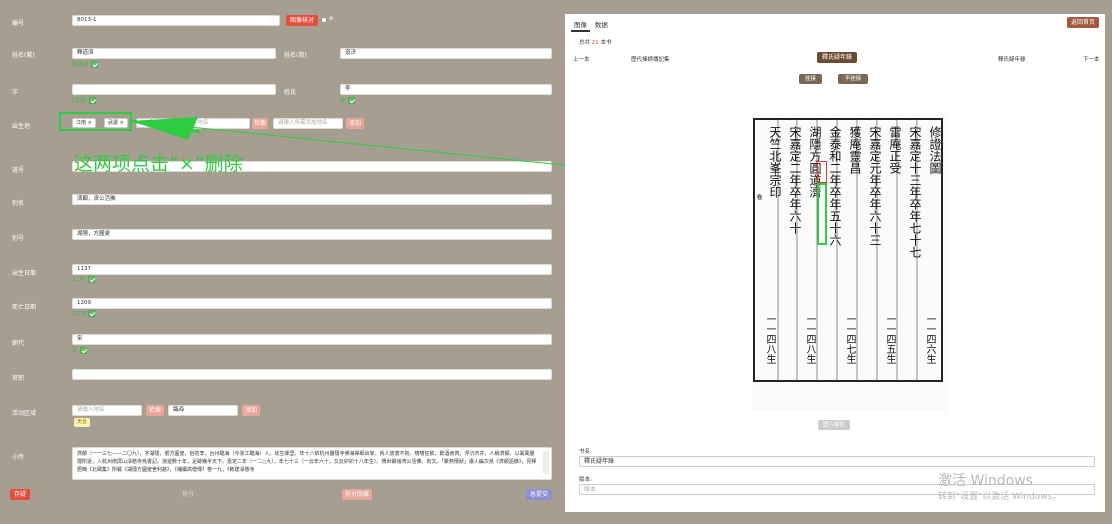 The width and height of the screenshot is (1112, 524). Describe the element at coordinates (835, 186) in the screenshot. I see `scan-column: 金泰和二年卒年五十六` at that location.